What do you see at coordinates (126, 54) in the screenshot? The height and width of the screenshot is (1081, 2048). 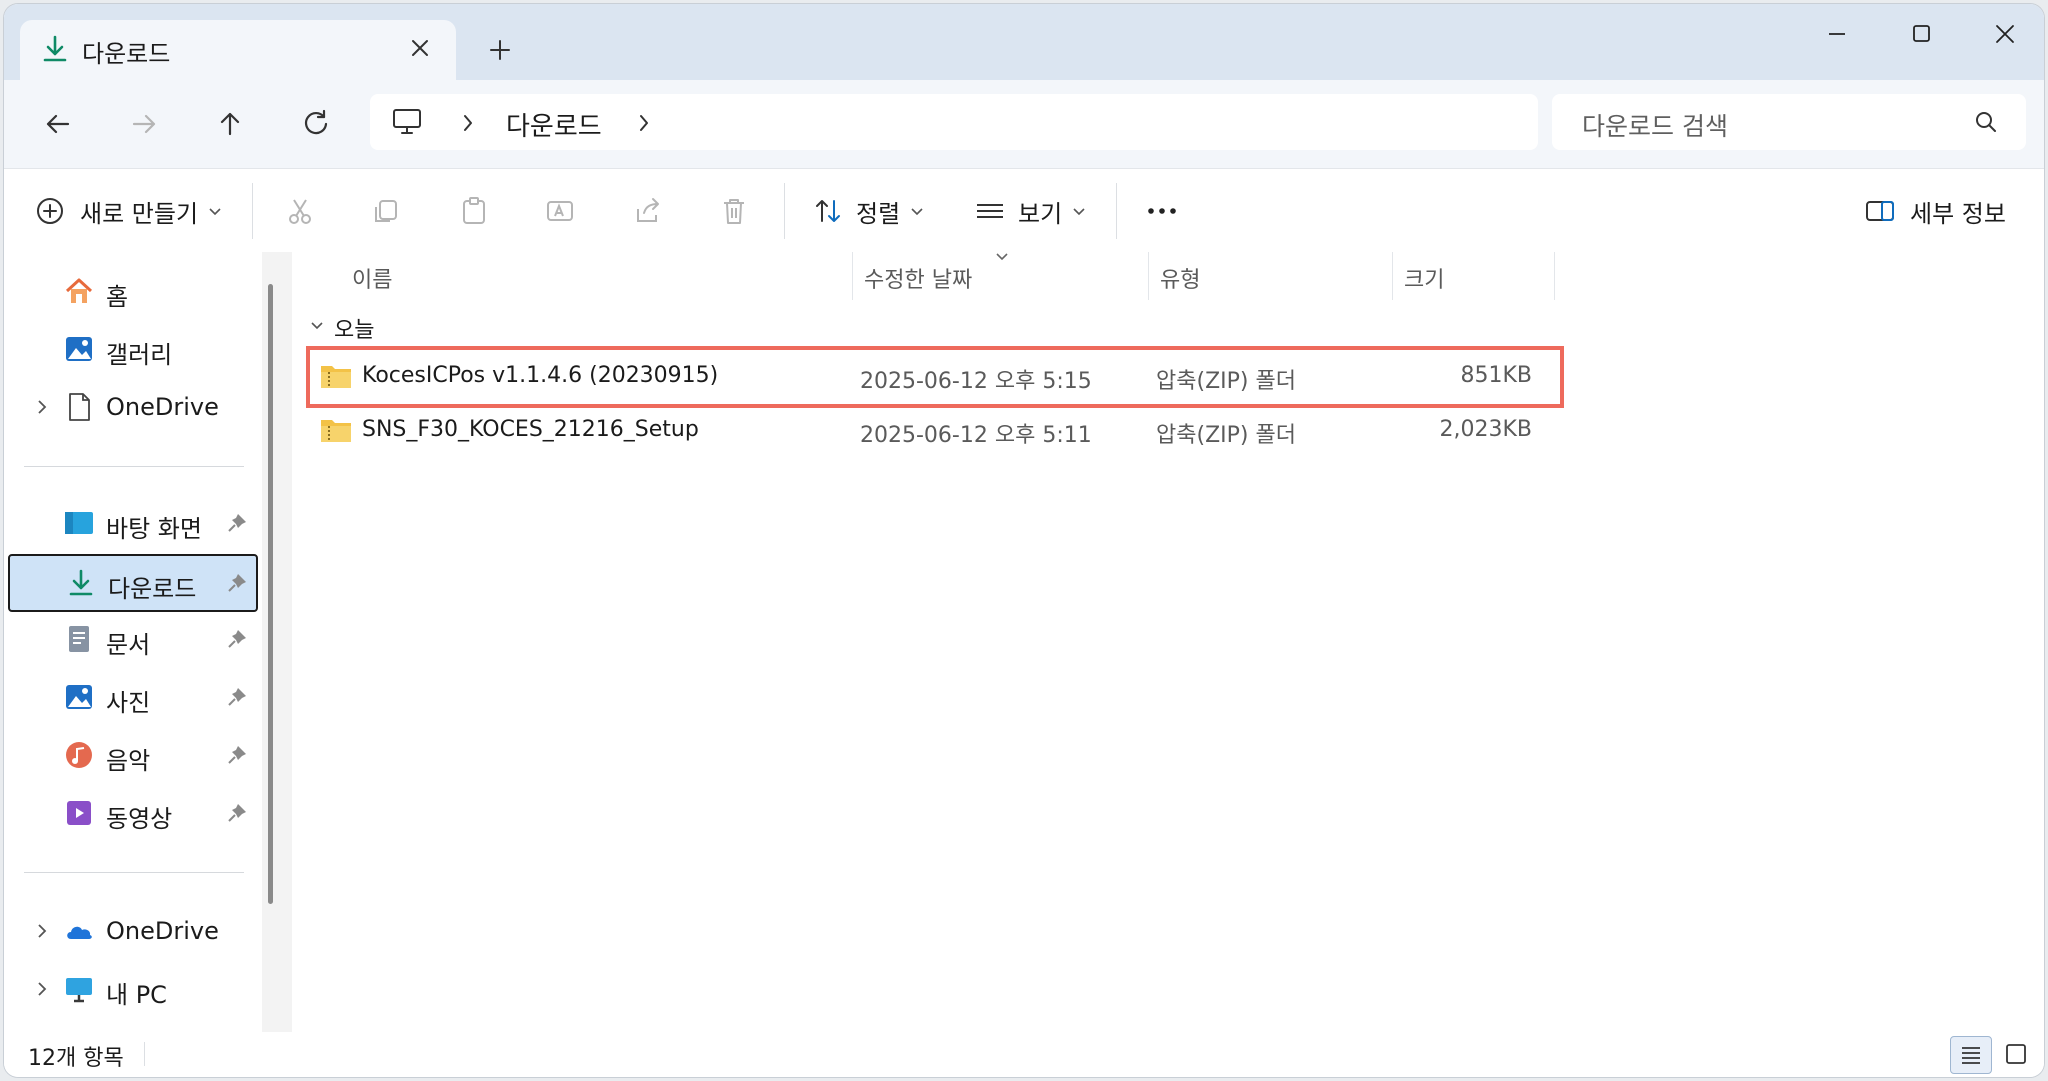 I see `tab-title: 다운로드` at bounding box center [126, 54].